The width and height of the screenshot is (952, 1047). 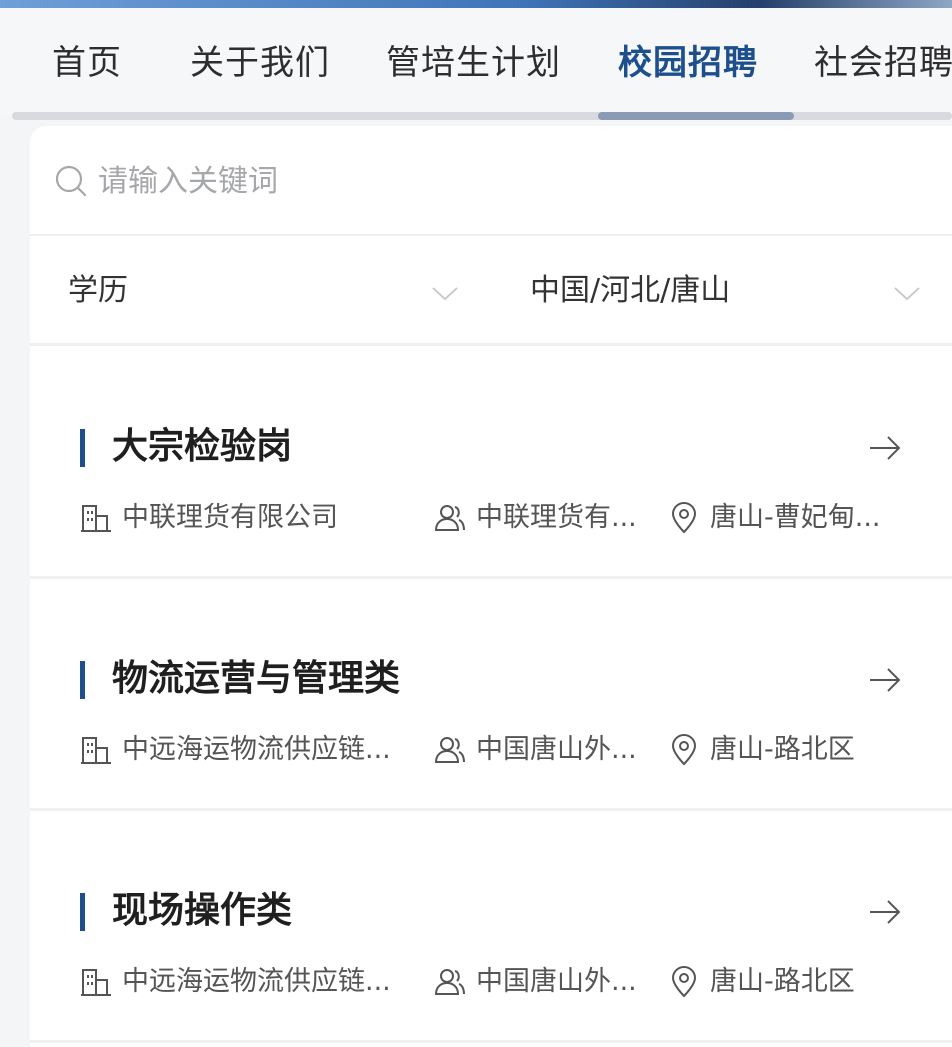 What do you see at coordinates (883, 63) in the screenshot?
I see `tab-social-recruitment: 社会招聘` at bounding box center [883, 63].